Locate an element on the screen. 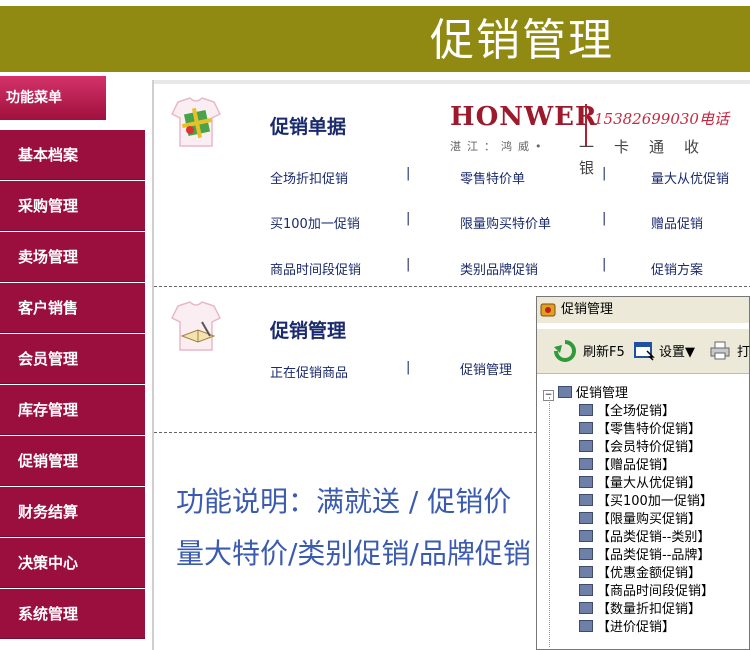  sidebar-item-decision: 决策中心 is located at coordinates (72, 563).